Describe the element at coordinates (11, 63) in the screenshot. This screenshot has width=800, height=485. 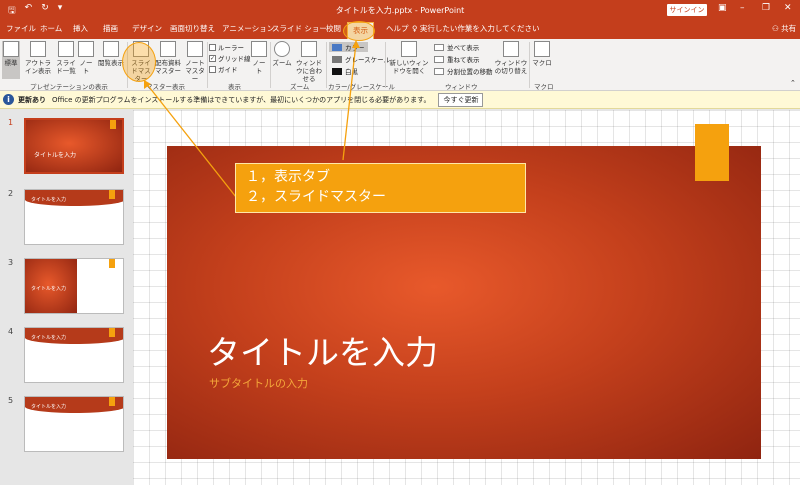
I see `normal-view-label: 標準` at that location.